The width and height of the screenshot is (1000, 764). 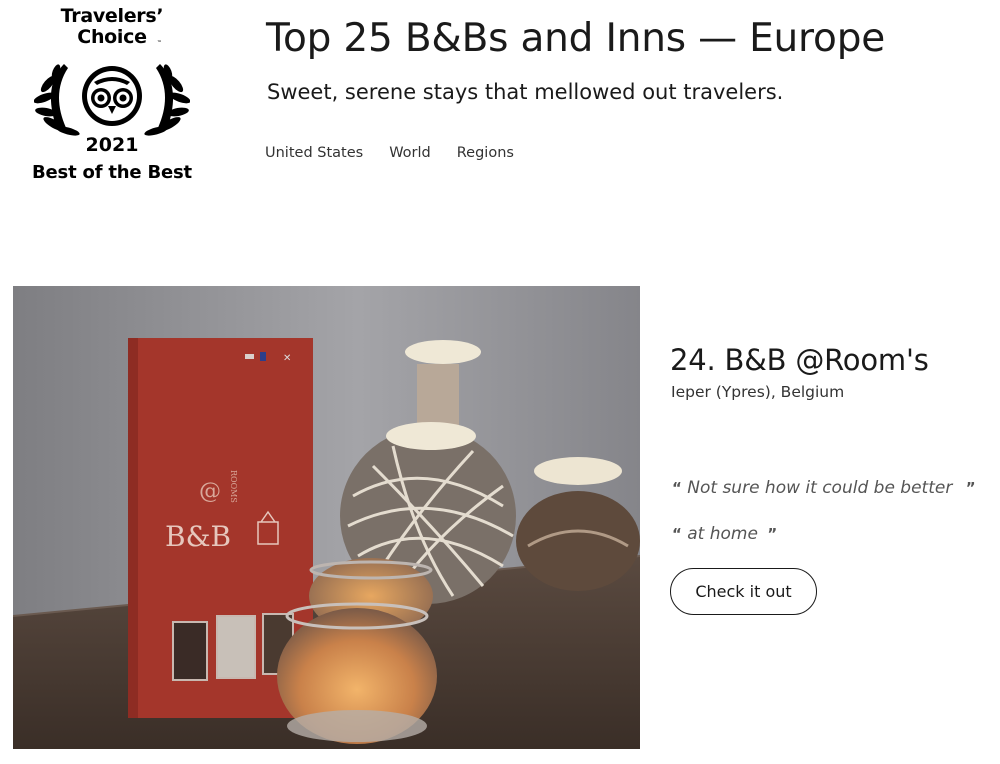 I want to click on laurel-right-icon, so click(x=167, y=100).